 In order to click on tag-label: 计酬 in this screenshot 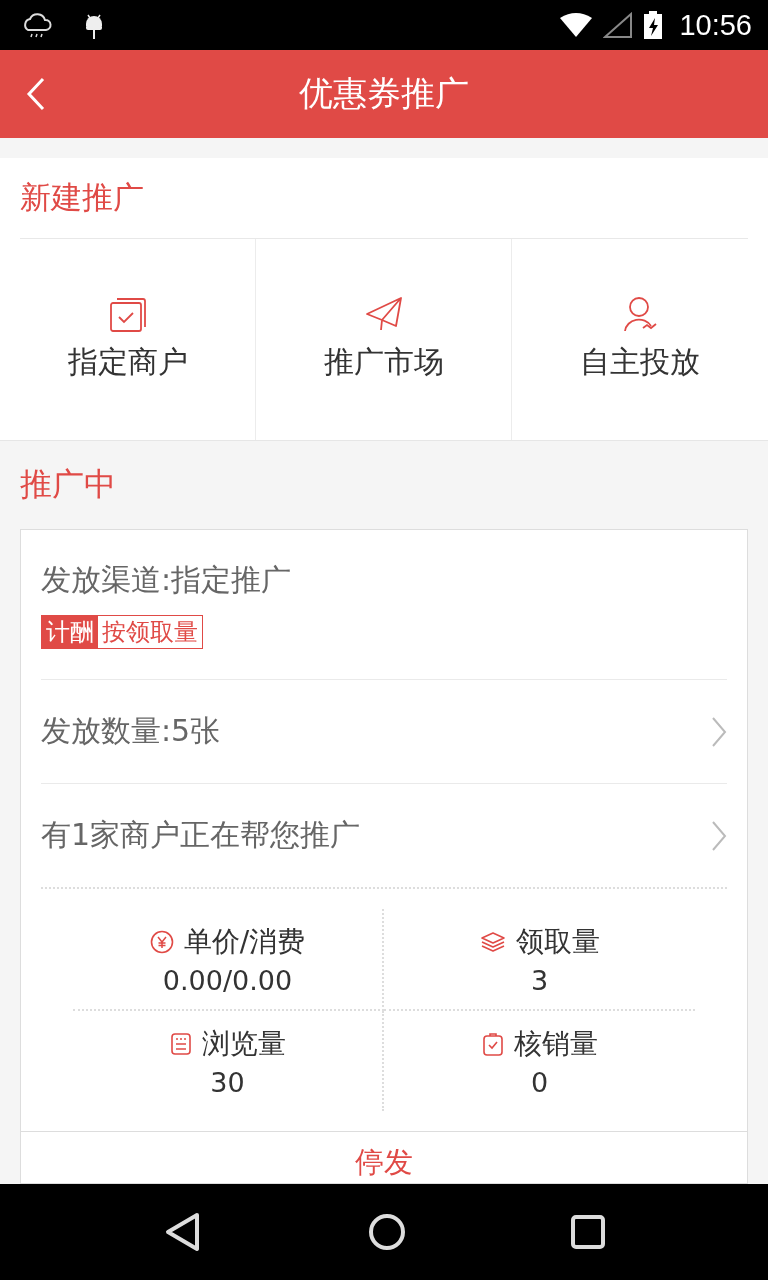, I will do `click(70, 632)`.